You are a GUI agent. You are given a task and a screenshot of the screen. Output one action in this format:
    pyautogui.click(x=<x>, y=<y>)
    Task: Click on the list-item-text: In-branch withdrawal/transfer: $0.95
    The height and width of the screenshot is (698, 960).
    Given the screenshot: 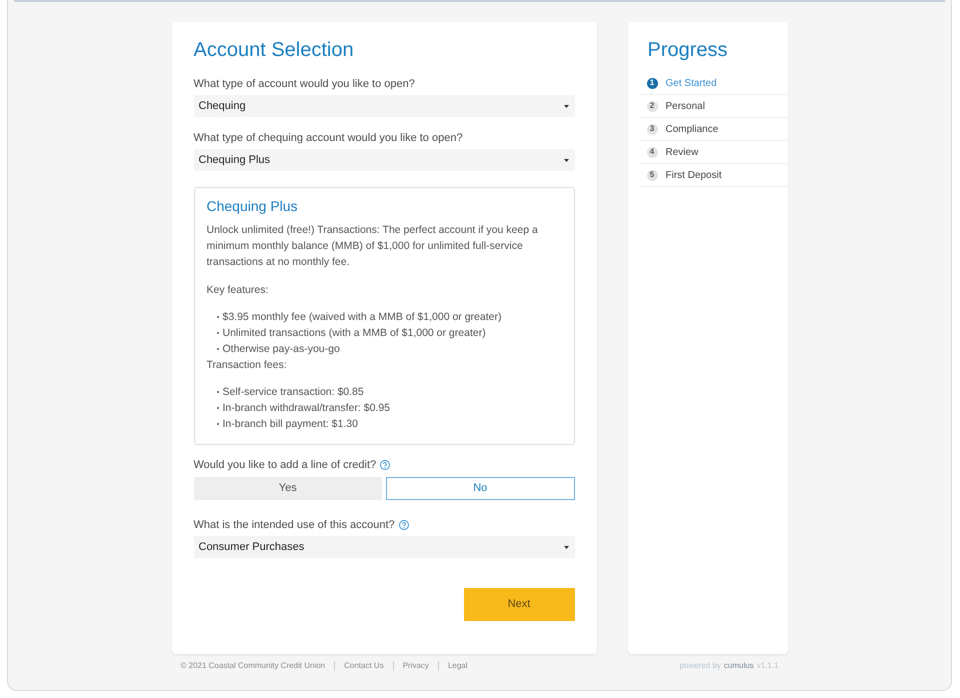 What is the action you would take?
    pyautogui.click(x=306, y=408)
    